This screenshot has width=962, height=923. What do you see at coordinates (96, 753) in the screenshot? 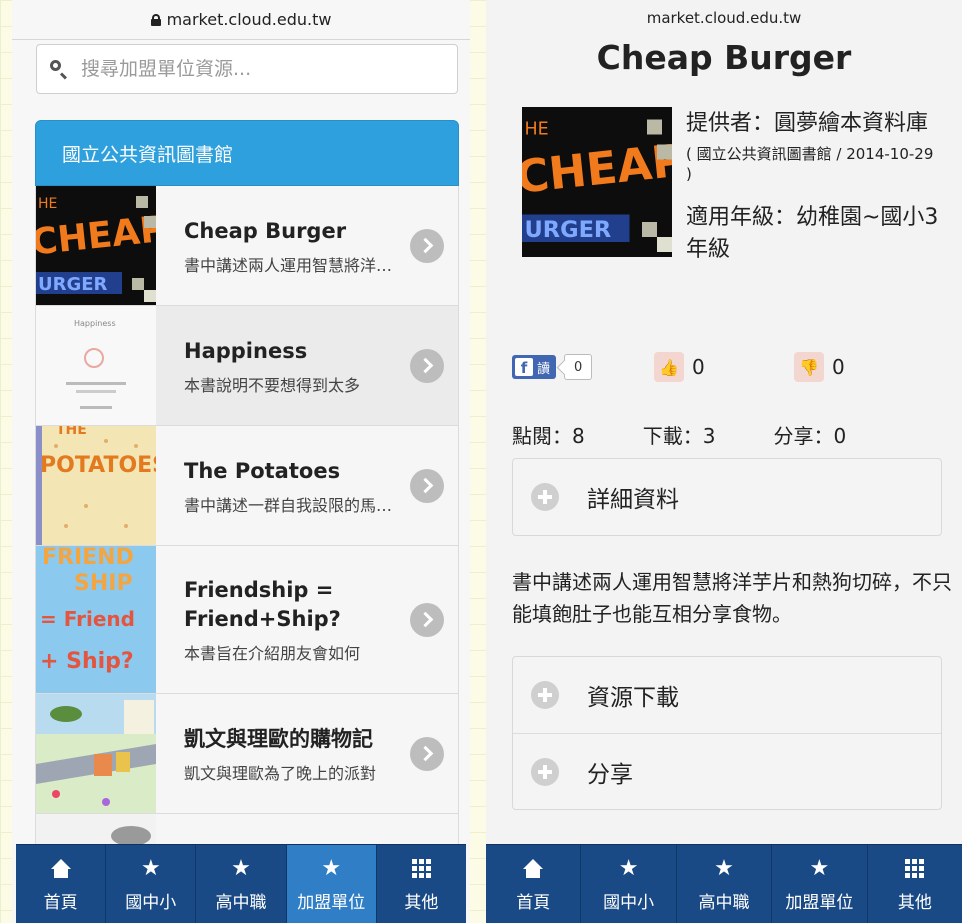
I see `book-cover-thumbnail` at bounding box center [96, 753].